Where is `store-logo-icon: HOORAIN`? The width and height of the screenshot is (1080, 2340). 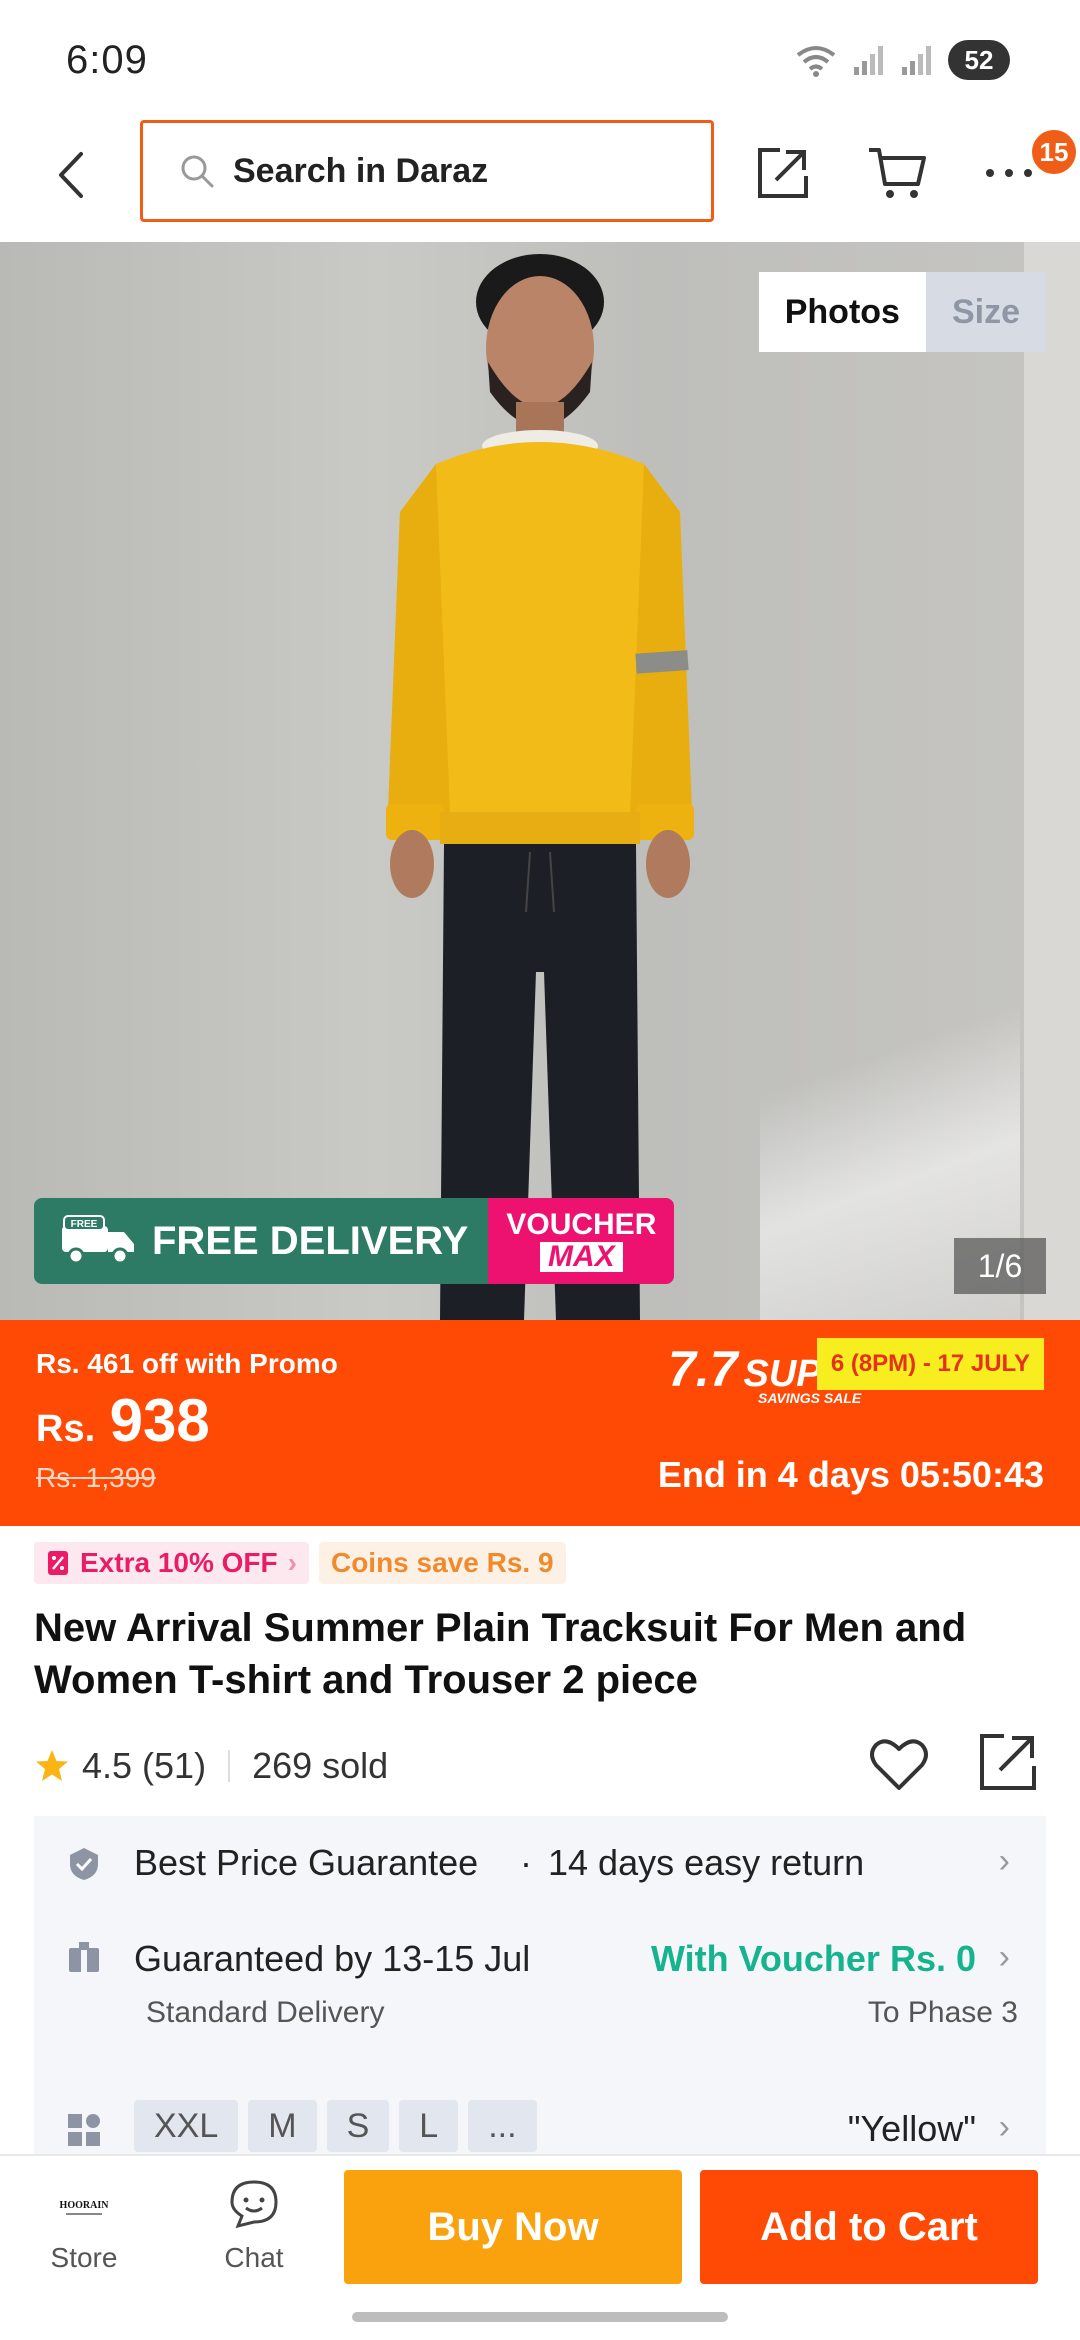
store-logo-icon: HOORAIN is located at coordinates (84, 2204).